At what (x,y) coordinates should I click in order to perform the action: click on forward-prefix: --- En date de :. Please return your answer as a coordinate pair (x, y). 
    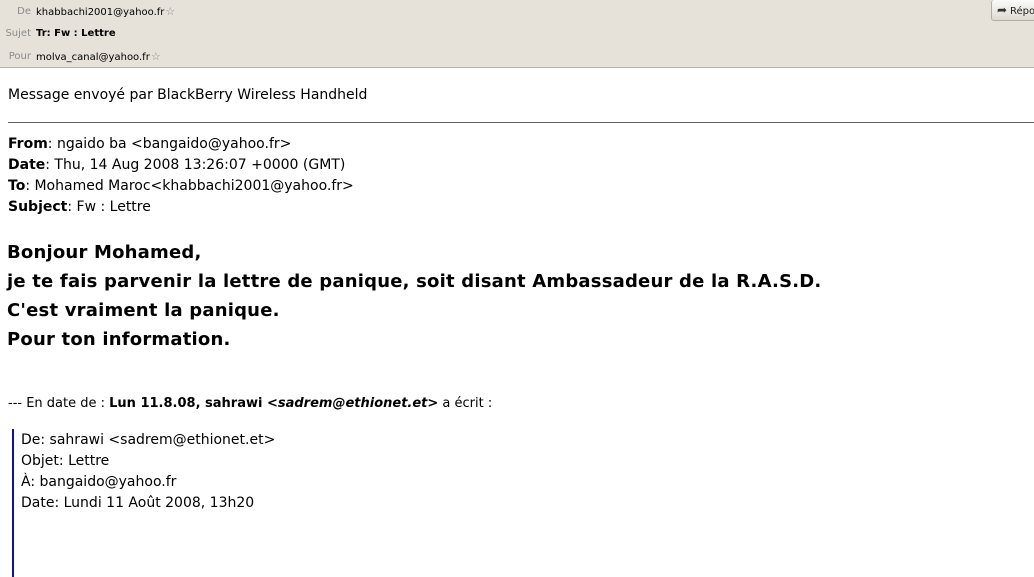
    Looking at the image, I should click on (59, 403).